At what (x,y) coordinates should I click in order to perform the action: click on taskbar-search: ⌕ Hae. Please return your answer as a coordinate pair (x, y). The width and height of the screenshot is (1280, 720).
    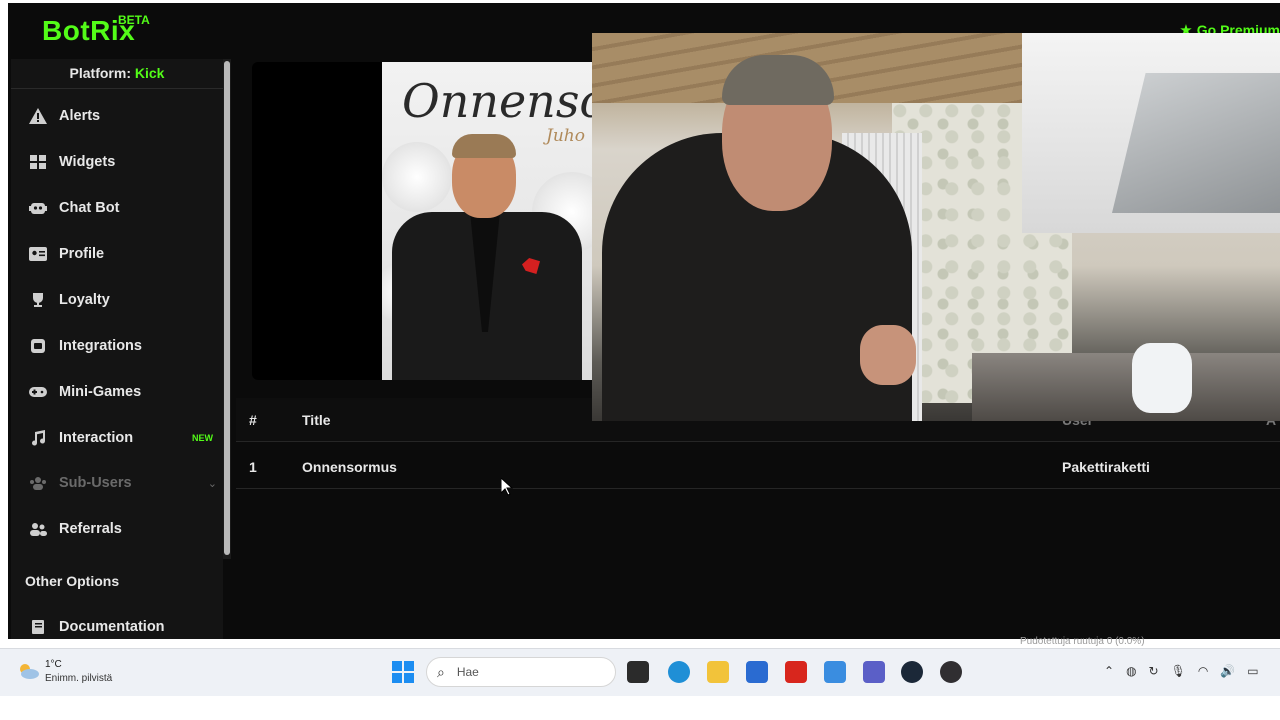
    Looking at the image, I should click on (521, 672).